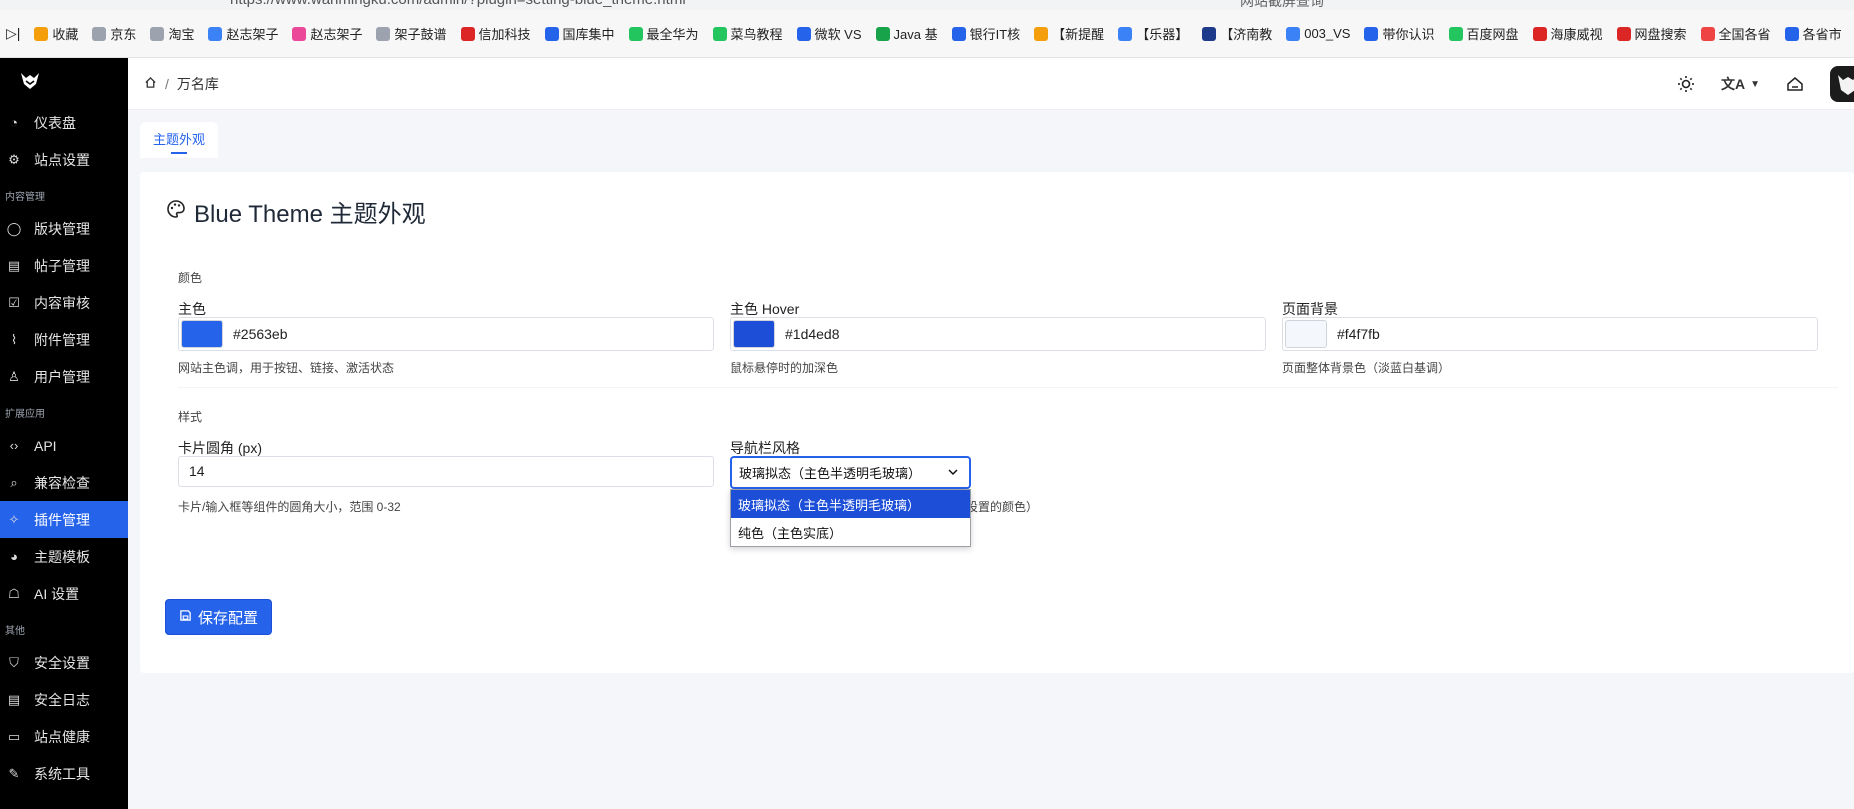 The width and height of the screenshot is (1854, 809). What do you see at coordinates (1567, 33) in the screenshot?
I see `bookmark-item: 海康威视` at bounding box center [1567, 33].